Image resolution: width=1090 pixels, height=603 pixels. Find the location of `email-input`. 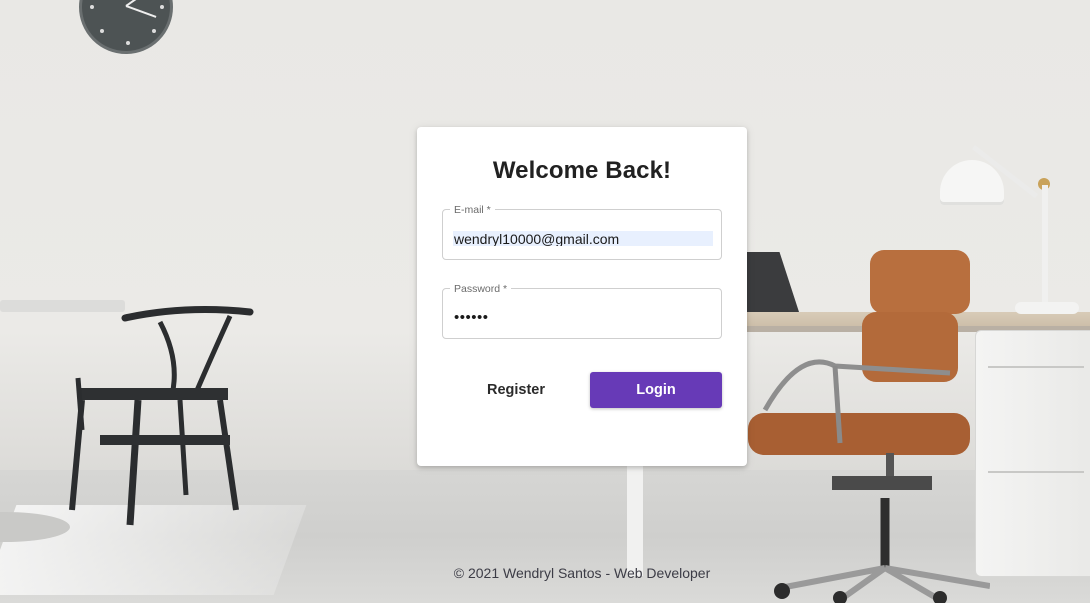

email-input is located at coordinates (583, 238).